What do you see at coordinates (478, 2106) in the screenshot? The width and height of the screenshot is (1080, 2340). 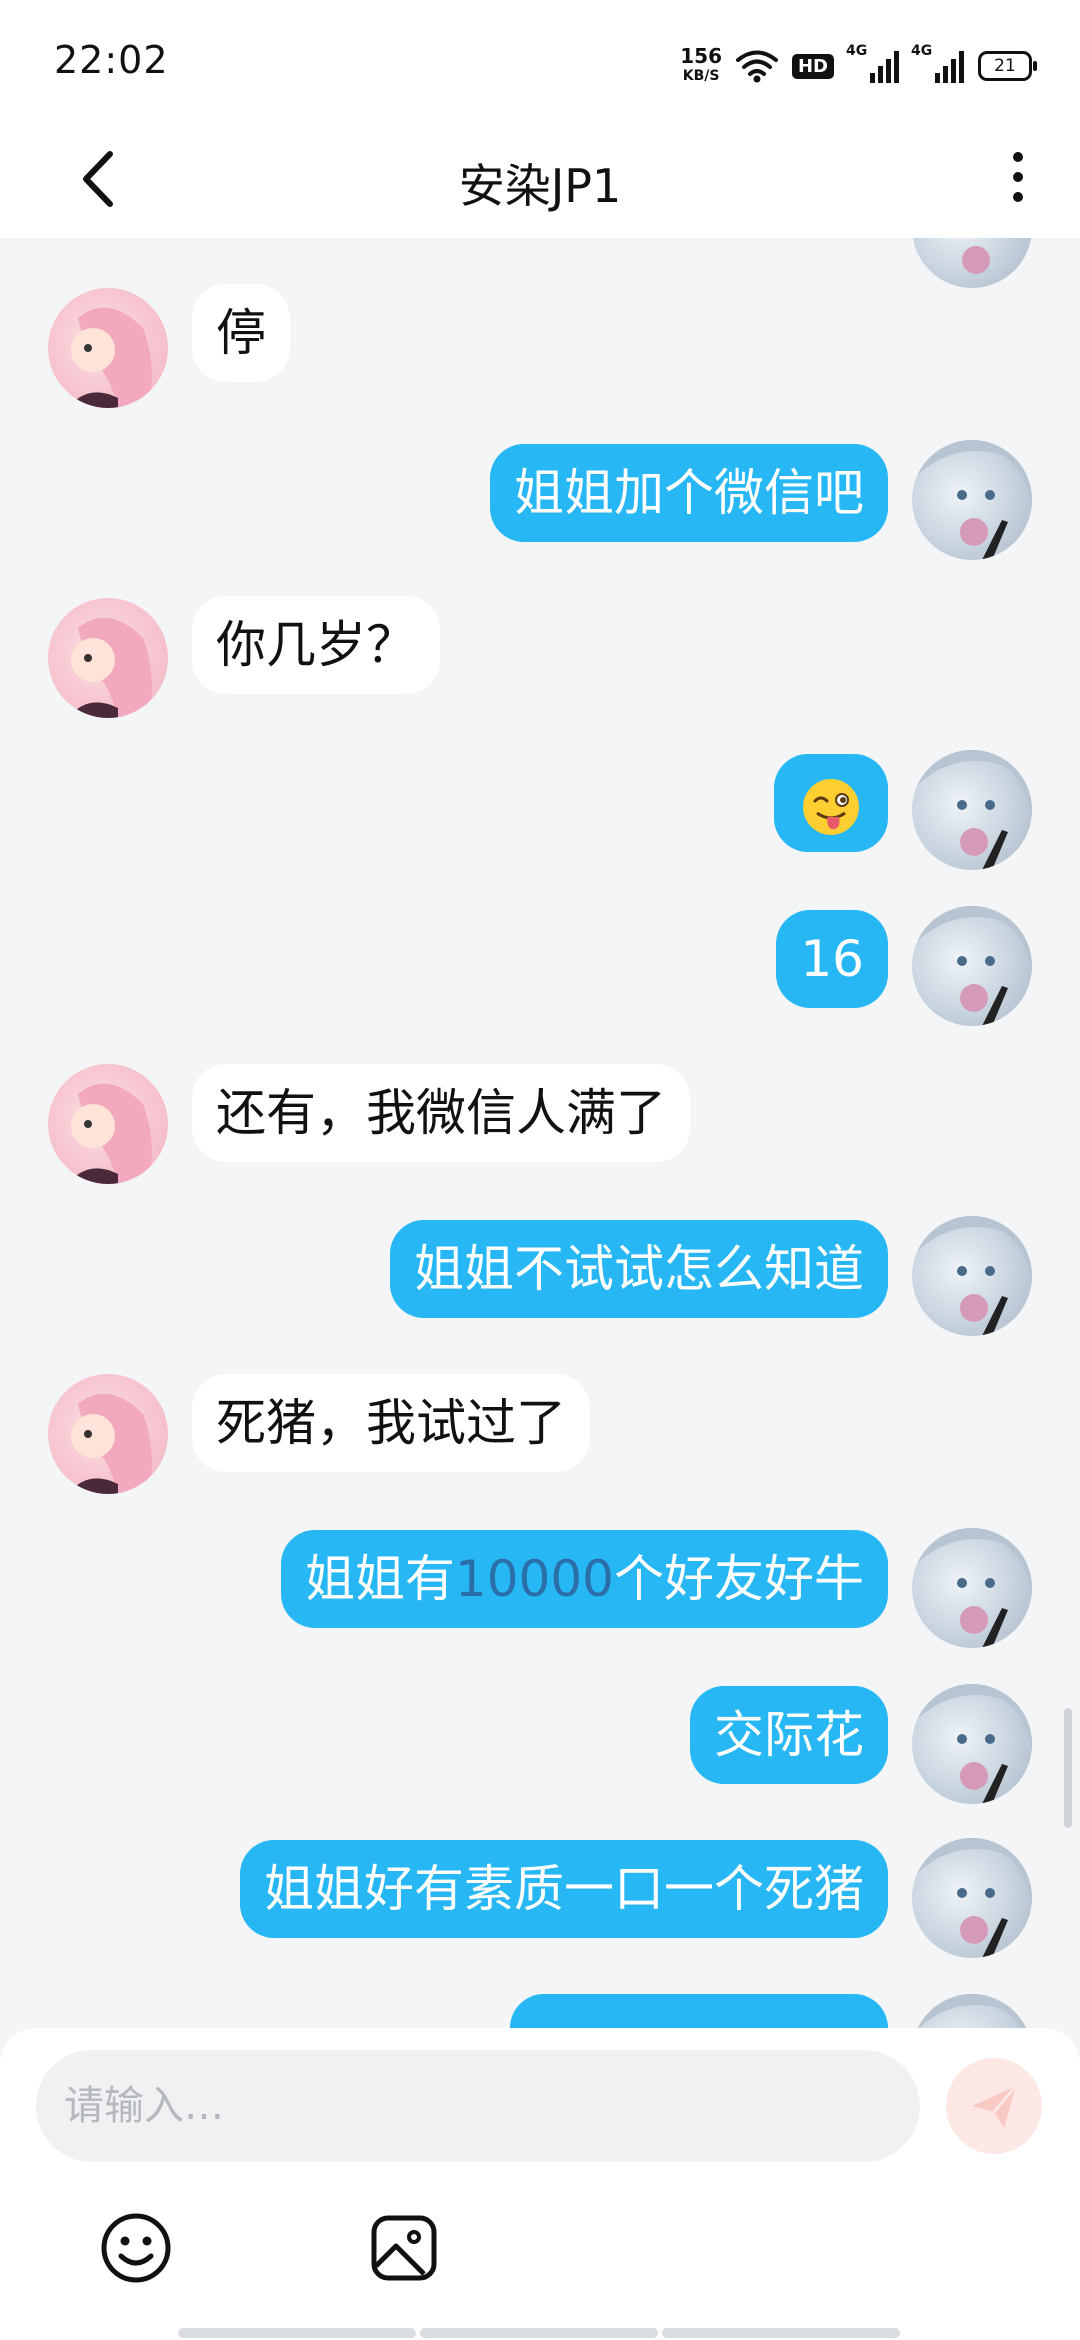 I see `message-input` at bounding box center [478, 2106].